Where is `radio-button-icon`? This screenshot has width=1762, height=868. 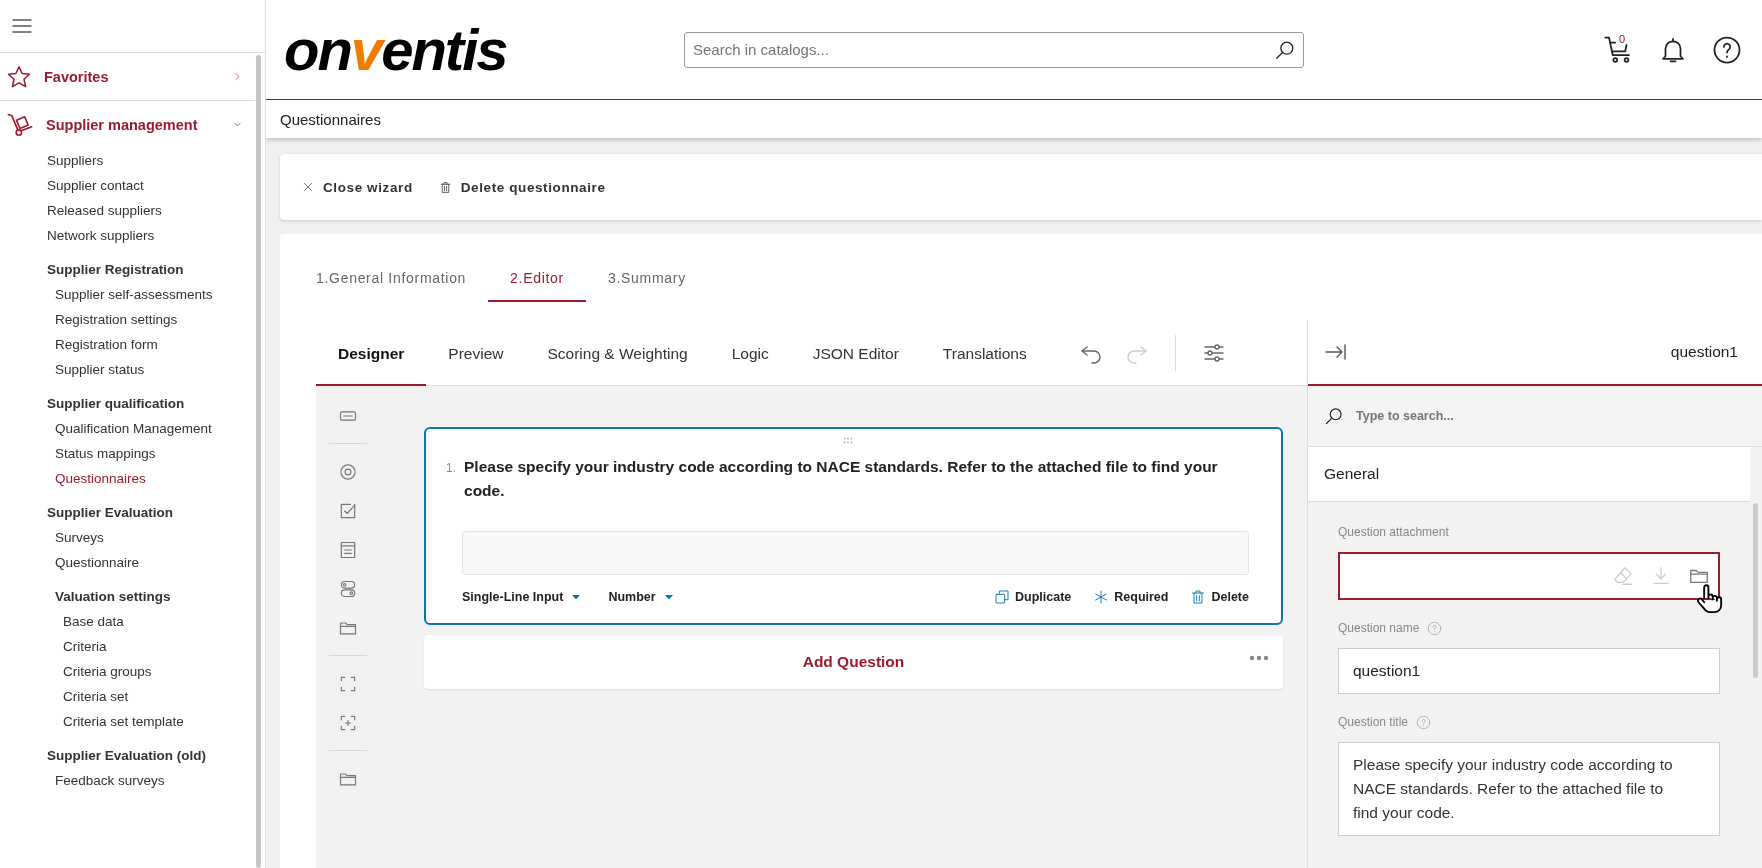 radio-button-icon is located at coordinates (348, 471).